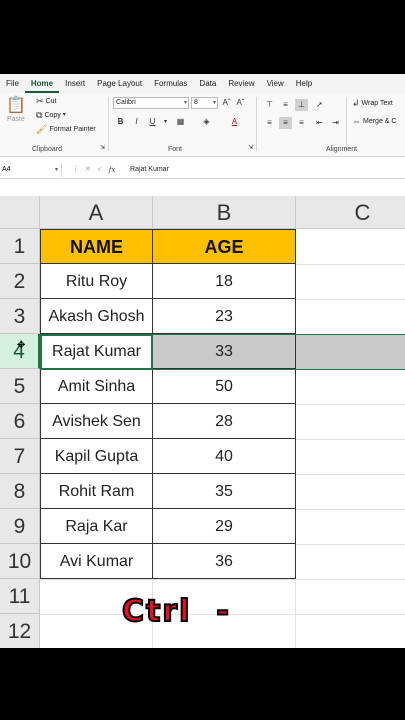 The image size is (405, 720). Describe the element at coordinates (96, 212) in the screenshot. I see `column-header-a: A` at that location.